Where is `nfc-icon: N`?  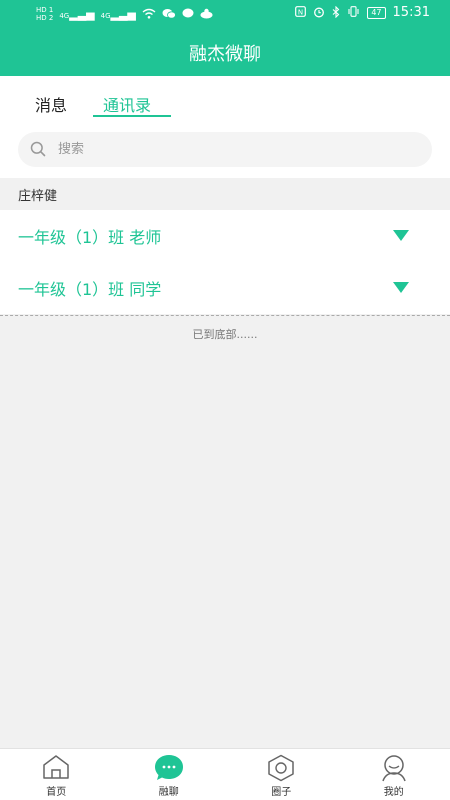
nfc-icon: N is located at coordinates (301, 12).